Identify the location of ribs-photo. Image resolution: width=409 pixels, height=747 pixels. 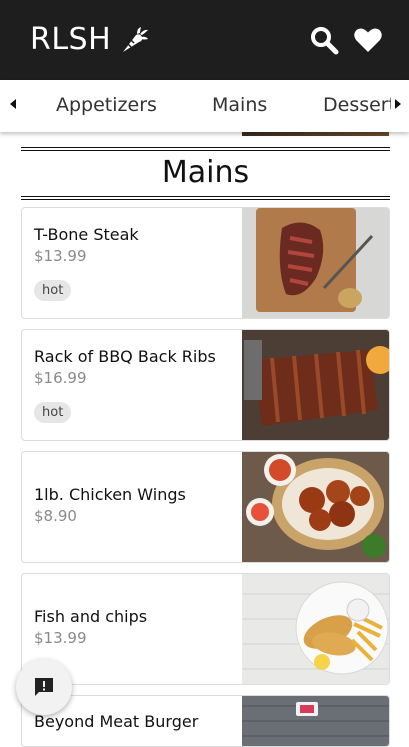
(315, 385).